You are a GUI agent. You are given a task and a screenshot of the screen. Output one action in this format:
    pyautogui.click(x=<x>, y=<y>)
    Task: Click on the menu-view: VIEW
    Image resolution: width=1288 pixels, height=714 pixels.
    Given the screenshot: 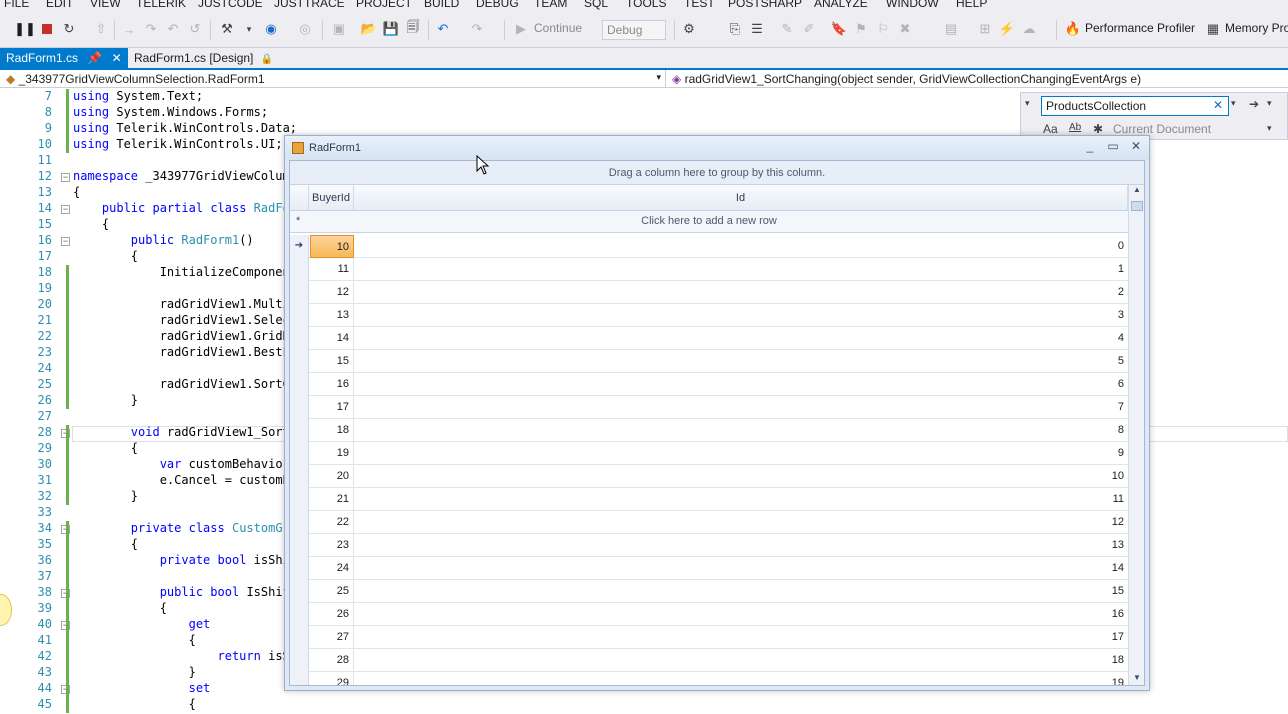 What is the action you would take?
    pyautogui.click(x=105, y=5)
    